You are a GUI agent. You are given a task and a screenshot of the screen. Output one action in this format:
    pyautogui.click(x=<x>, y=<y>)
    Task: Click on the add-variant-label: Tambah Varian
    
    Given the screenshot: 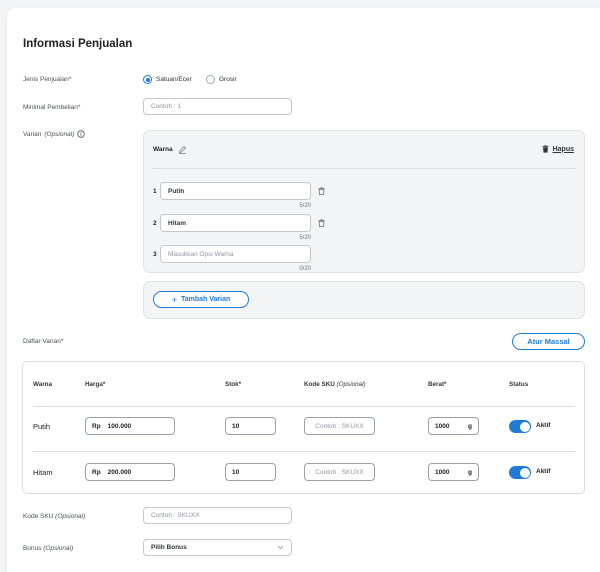 What is the action you would take?
    pyautogui.click(x=205, y=299)
    